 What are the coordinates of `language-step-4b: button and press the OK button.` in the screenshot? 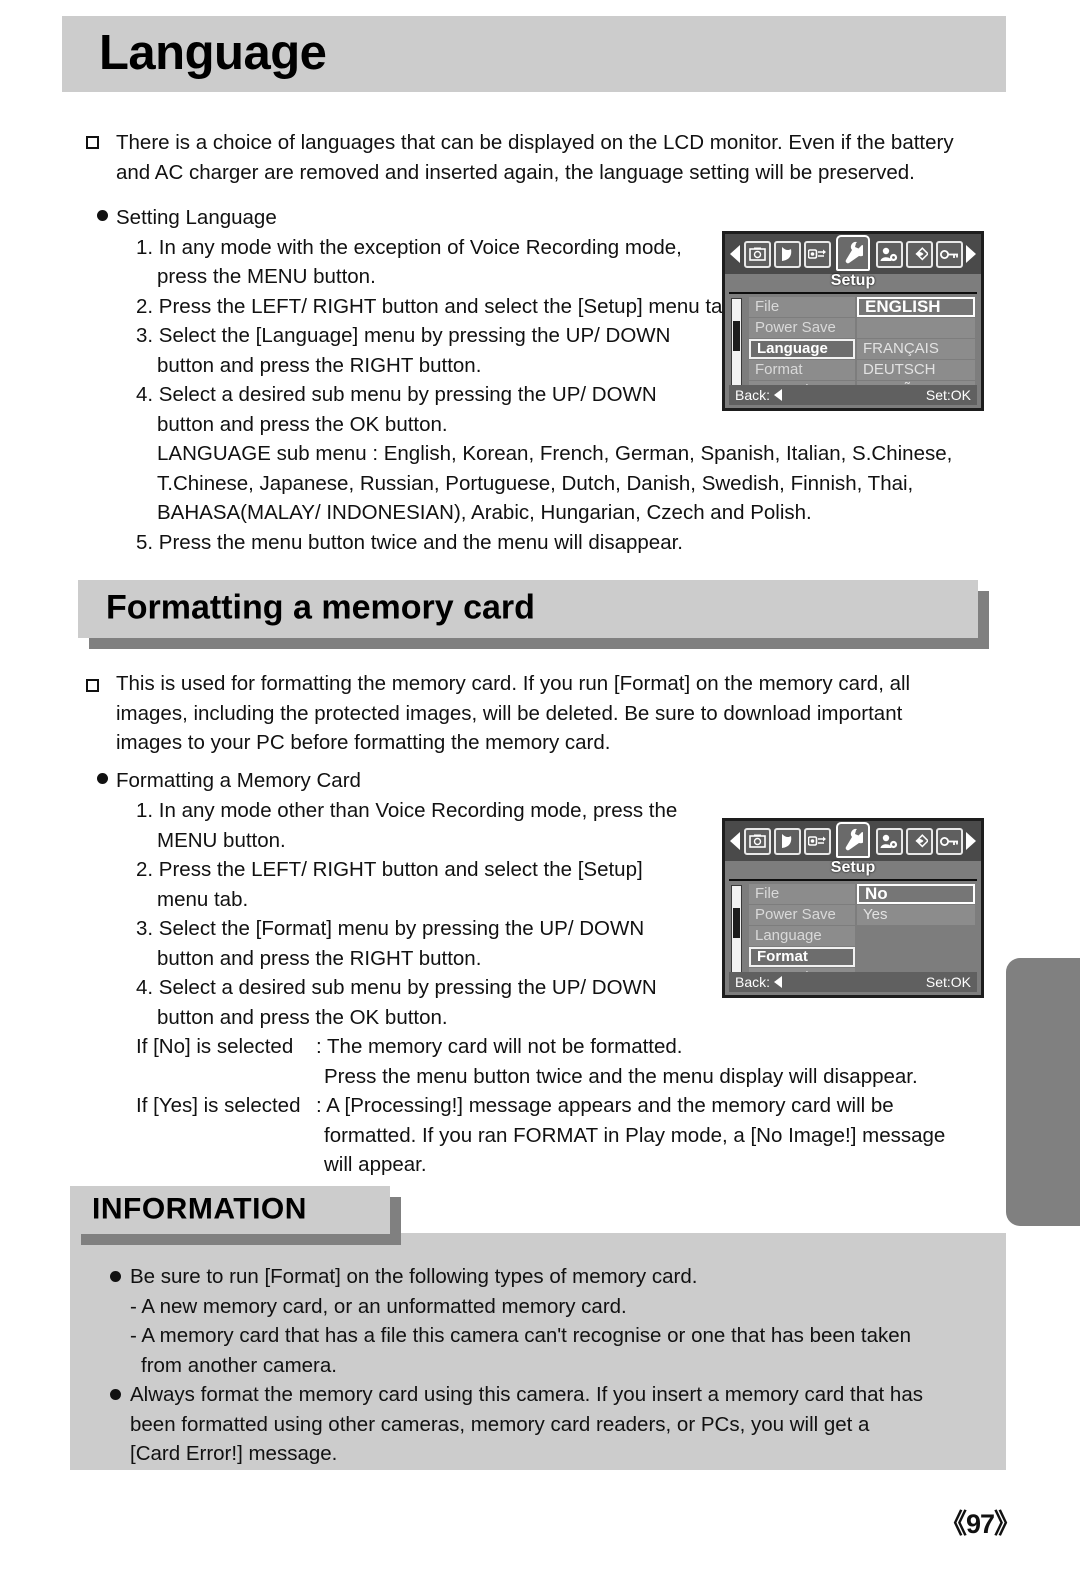 It's located at (302, 424).